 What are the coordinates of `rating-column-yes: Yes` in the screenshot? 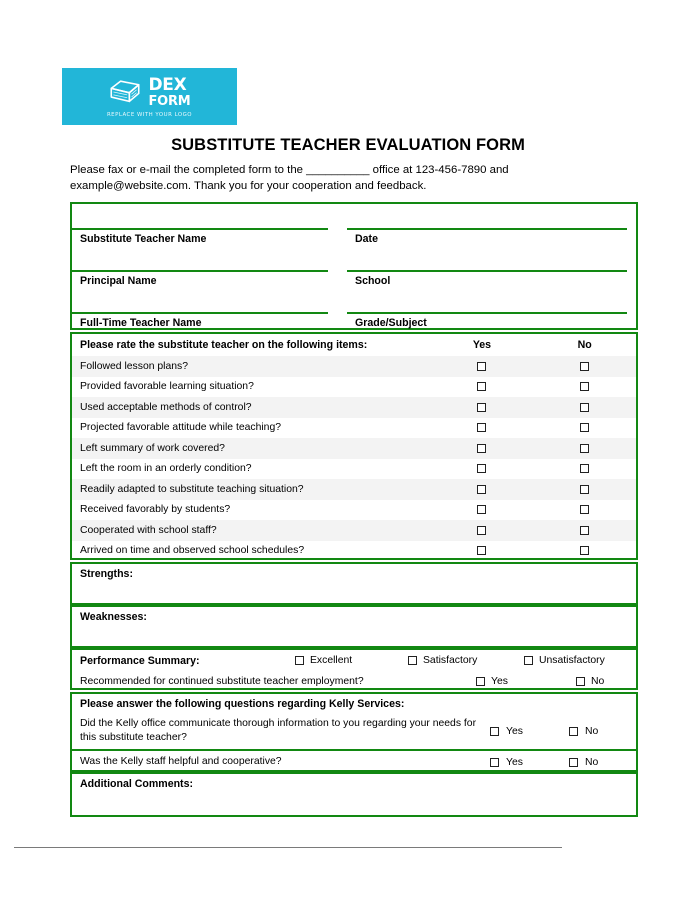 It's located at (482, 344).